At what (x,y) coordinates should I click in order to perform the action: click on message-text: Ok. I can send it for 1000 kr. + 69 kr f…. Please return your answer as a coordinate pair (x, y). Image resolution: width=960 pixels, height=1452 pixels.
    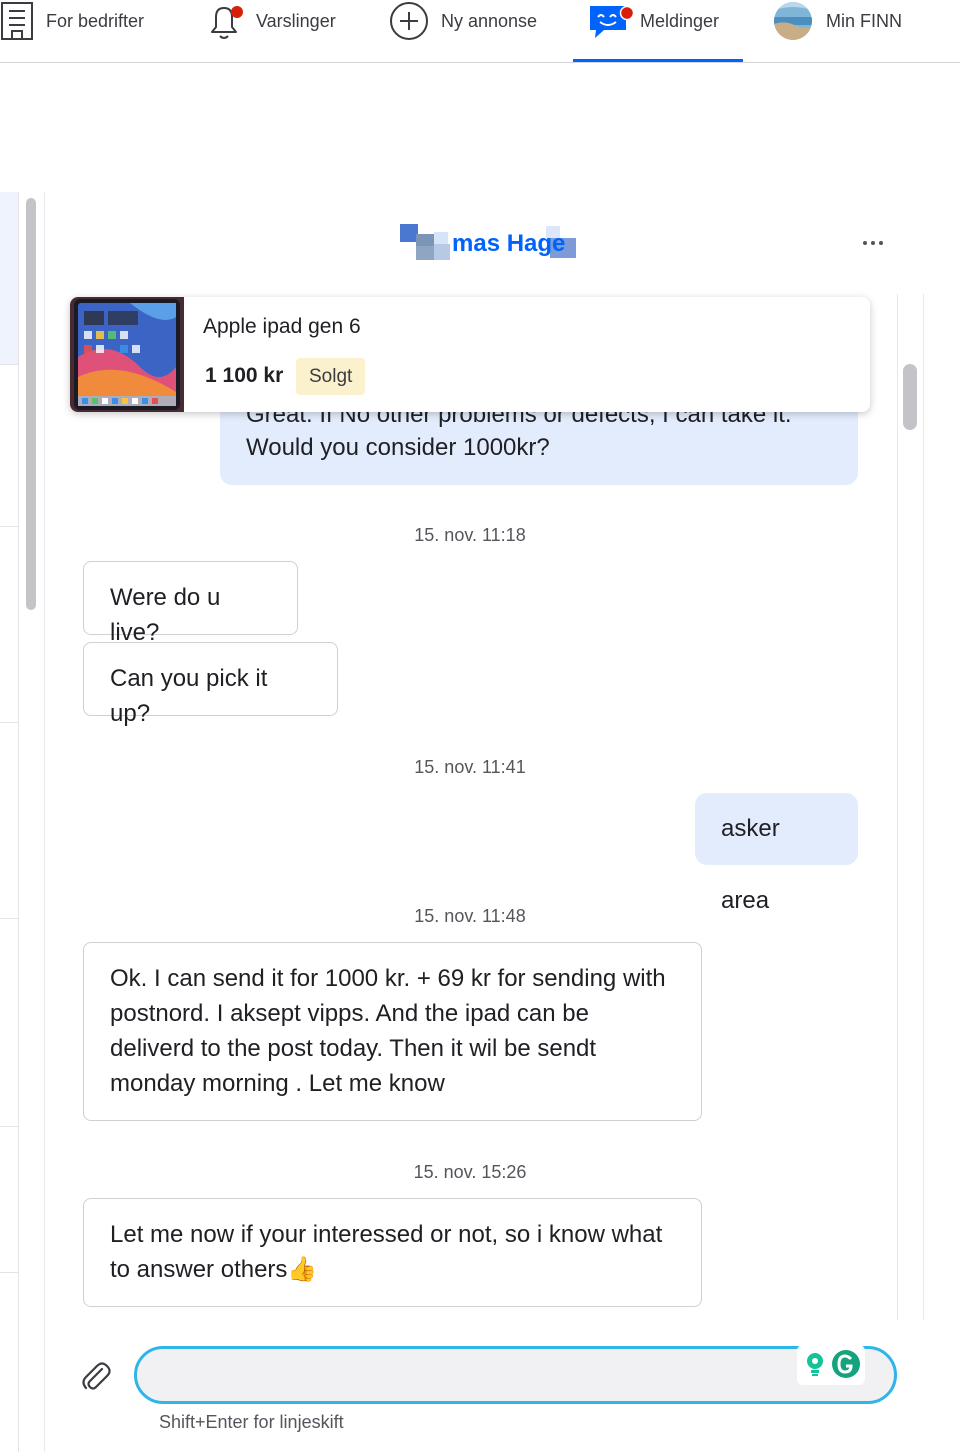
    Looking at the image, I should click on (388, 1031).